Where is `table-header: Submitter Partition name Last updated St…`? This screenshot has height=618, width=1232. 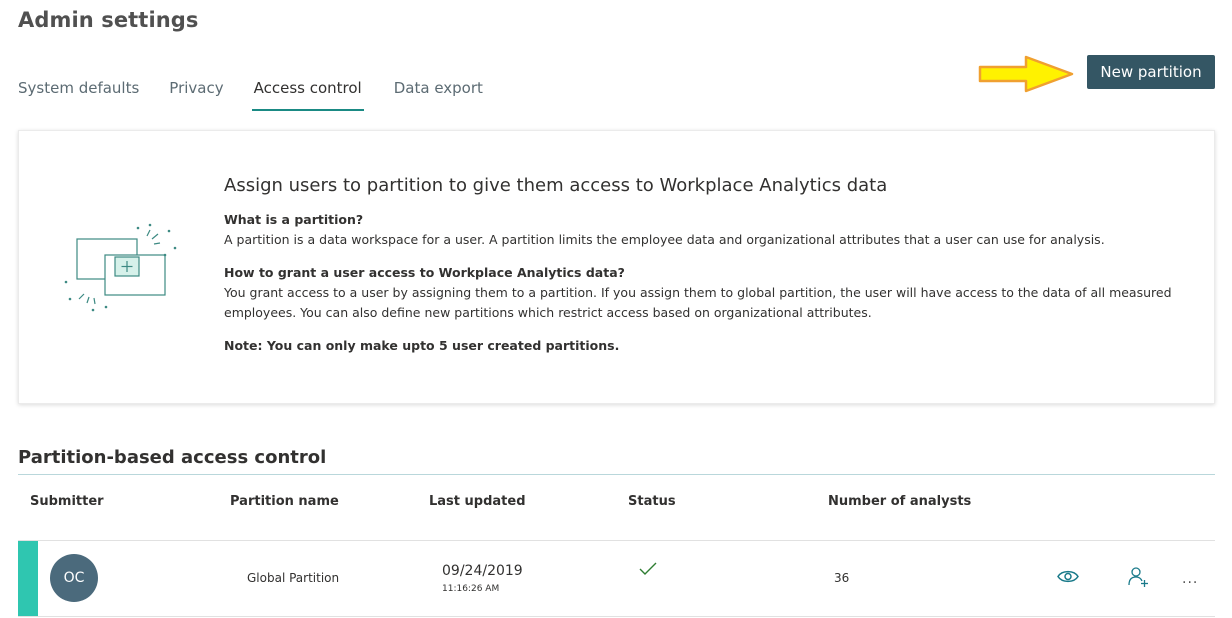 table-header: Submitter Partition name Last updated St… is located at coordinates (616, 505).